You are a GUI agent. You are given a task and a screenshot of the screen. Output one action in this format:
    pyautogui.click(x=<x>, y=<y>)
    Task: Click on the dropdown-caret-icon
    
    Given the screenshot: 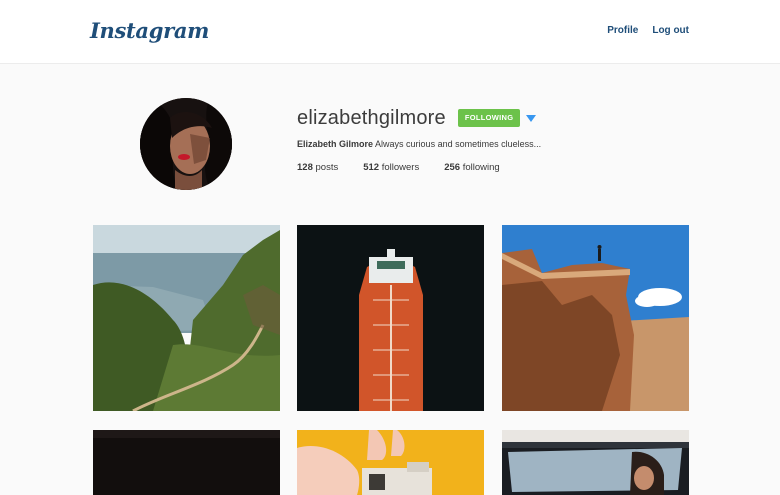 What is the action you would take?
    pyautogui.click(x=531, y=118)
    